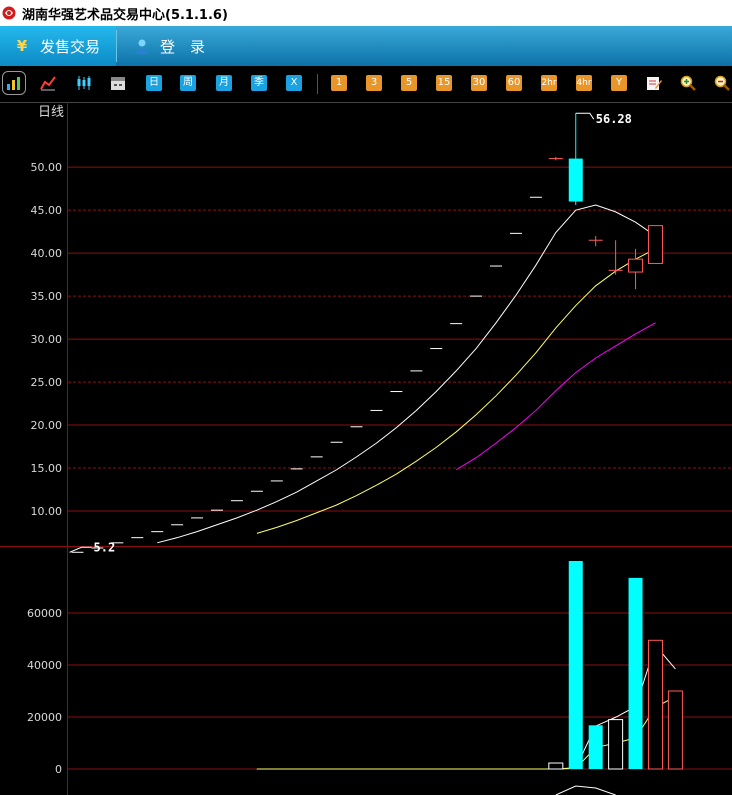  I want to click on period-day-button: 日, so click(154, 83).